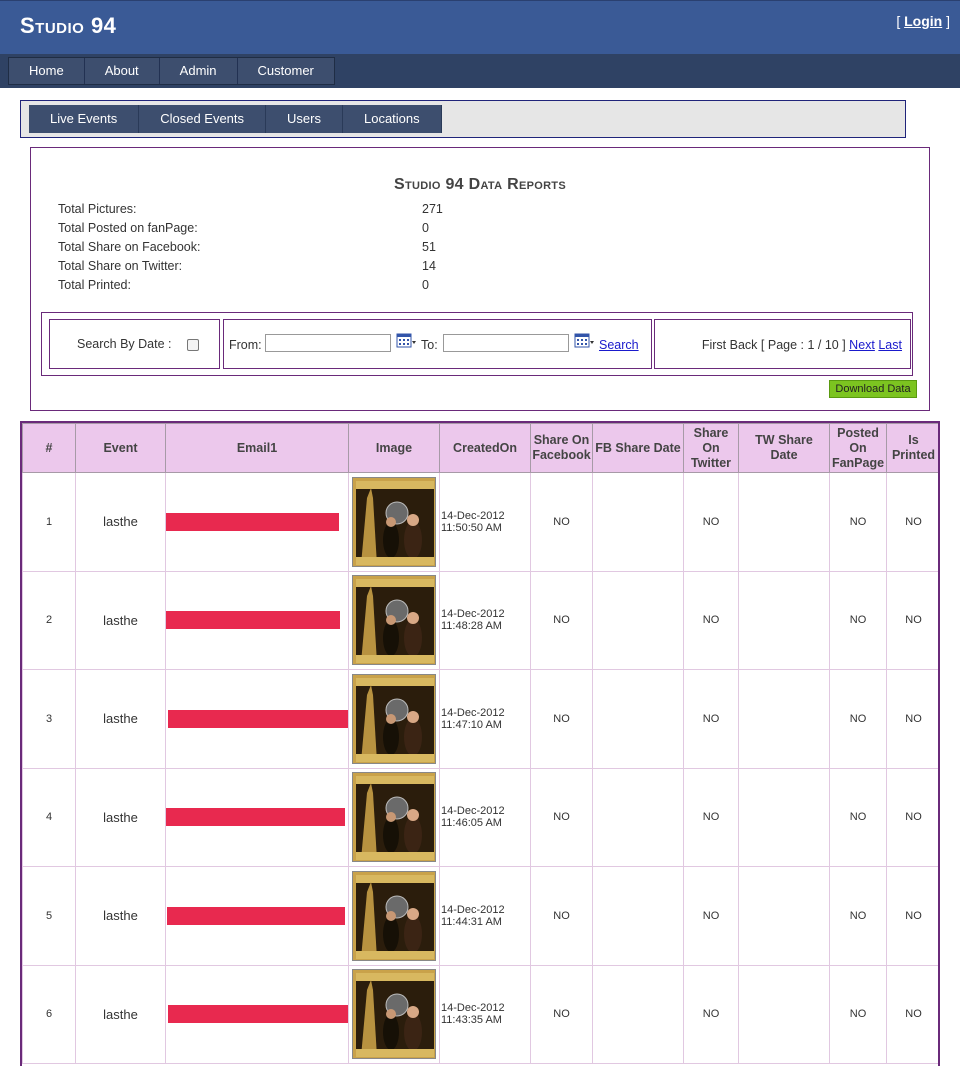  I want to click on pager-page-text: [ Page : 1 / 10 ], so click(803, 345).